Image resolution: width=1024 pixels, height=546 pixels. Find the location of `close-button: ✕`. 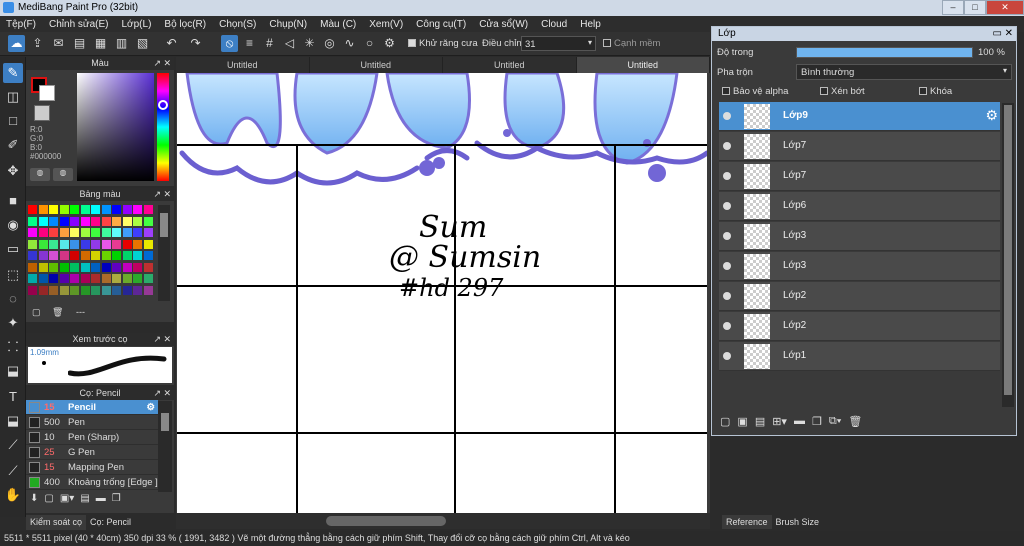

close-button: ✕ is located at coordinates (1005, 7).